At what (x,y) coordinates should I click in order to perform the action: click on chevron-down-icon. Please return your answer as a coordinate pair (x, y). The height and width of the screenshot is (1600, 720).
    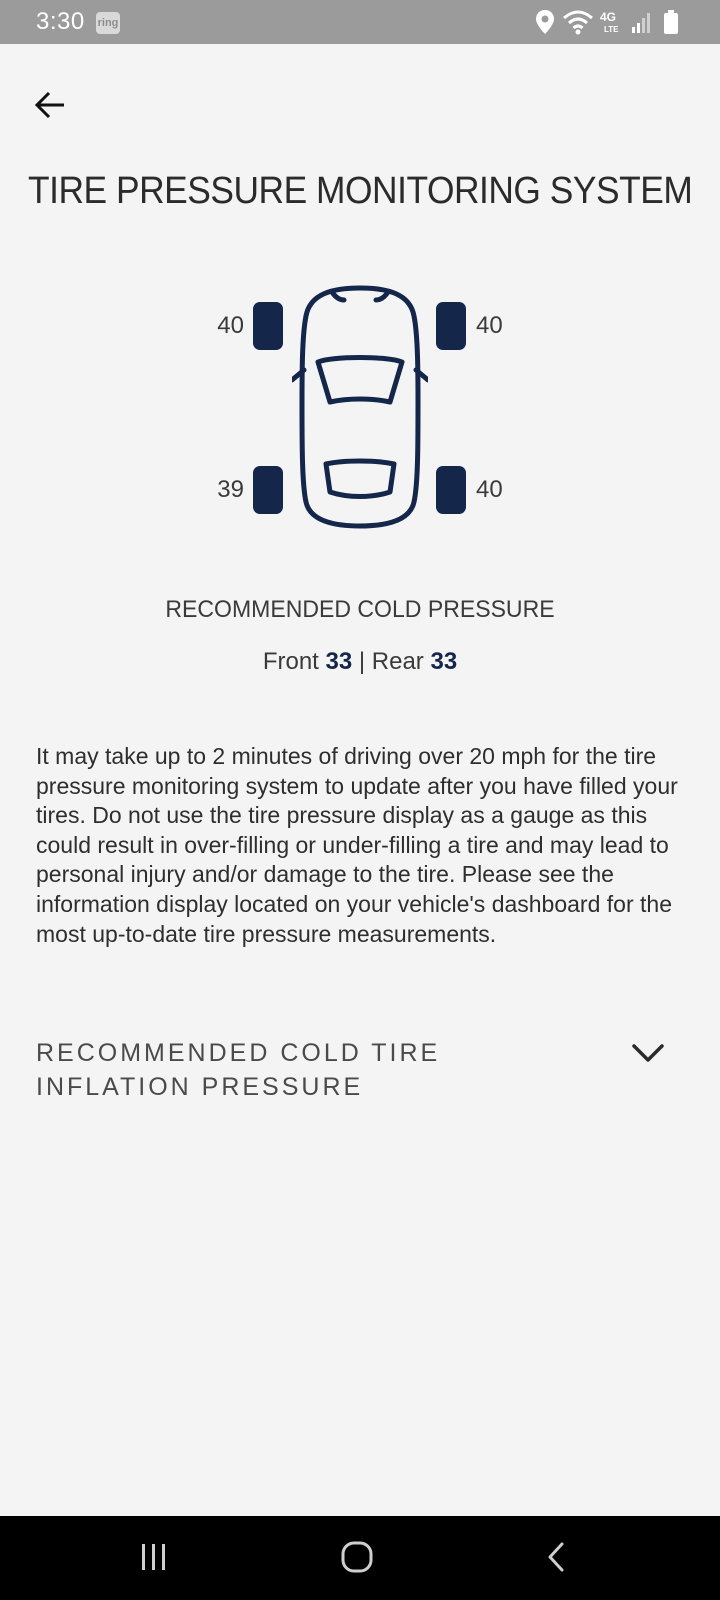
    Looking at the image, I should click on (648, 1053).